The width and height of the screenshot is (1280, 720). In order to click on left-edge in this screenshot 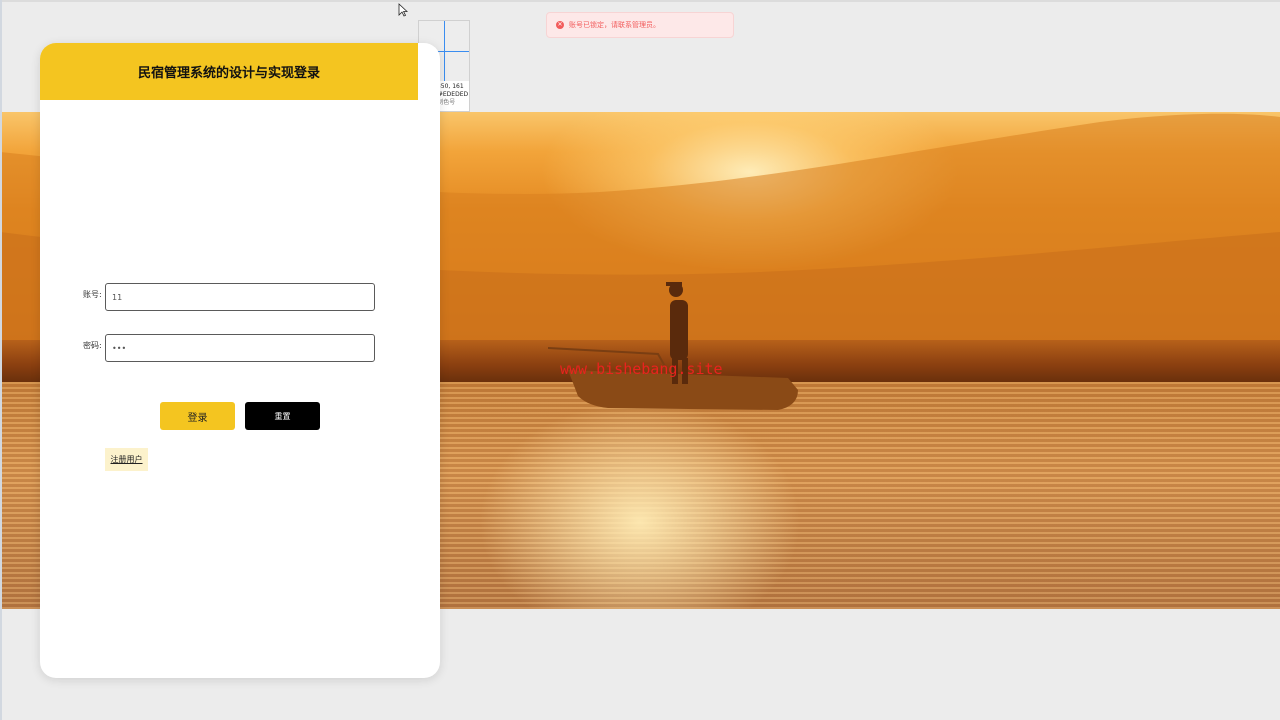, I will do `click(1, 360)`.